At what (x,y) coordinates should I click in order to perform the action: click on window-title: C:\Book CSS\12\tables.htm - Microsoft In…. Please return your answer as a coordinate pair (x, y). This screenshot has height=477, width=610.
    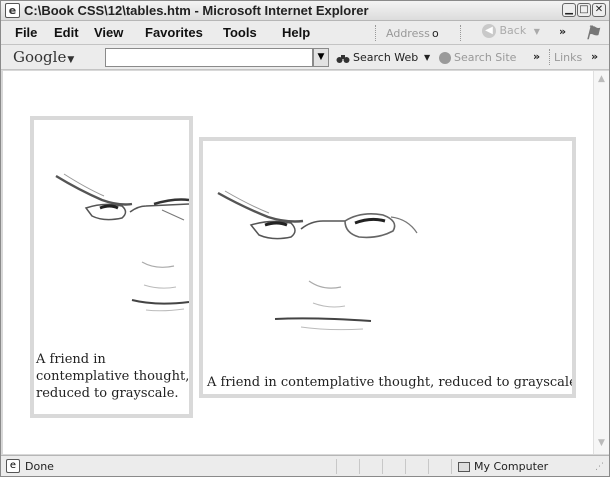
    Looking at the image, I should click on (196, 10).